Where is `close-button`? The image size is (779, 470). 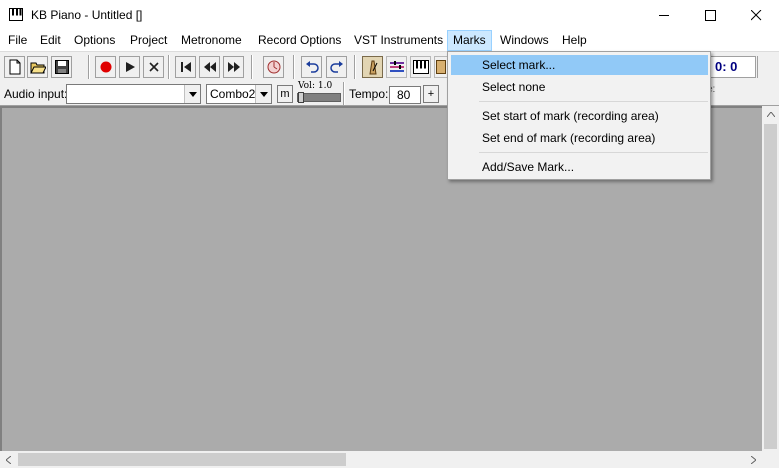 close-button is located at coordinates (756, 15).